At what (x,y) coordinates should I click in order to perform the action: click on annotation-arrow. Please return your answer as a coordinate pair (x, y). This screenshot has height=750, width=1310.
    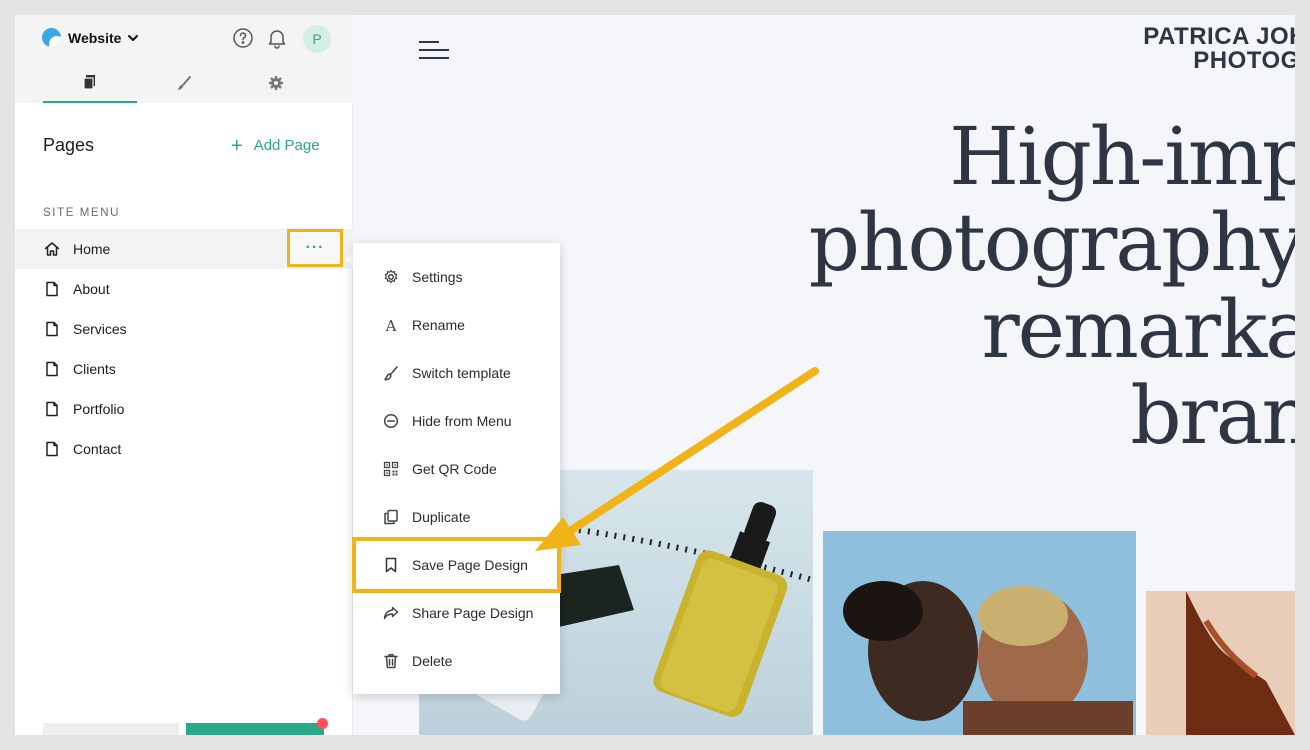
    Looking at the image, I should click on (677, 459).